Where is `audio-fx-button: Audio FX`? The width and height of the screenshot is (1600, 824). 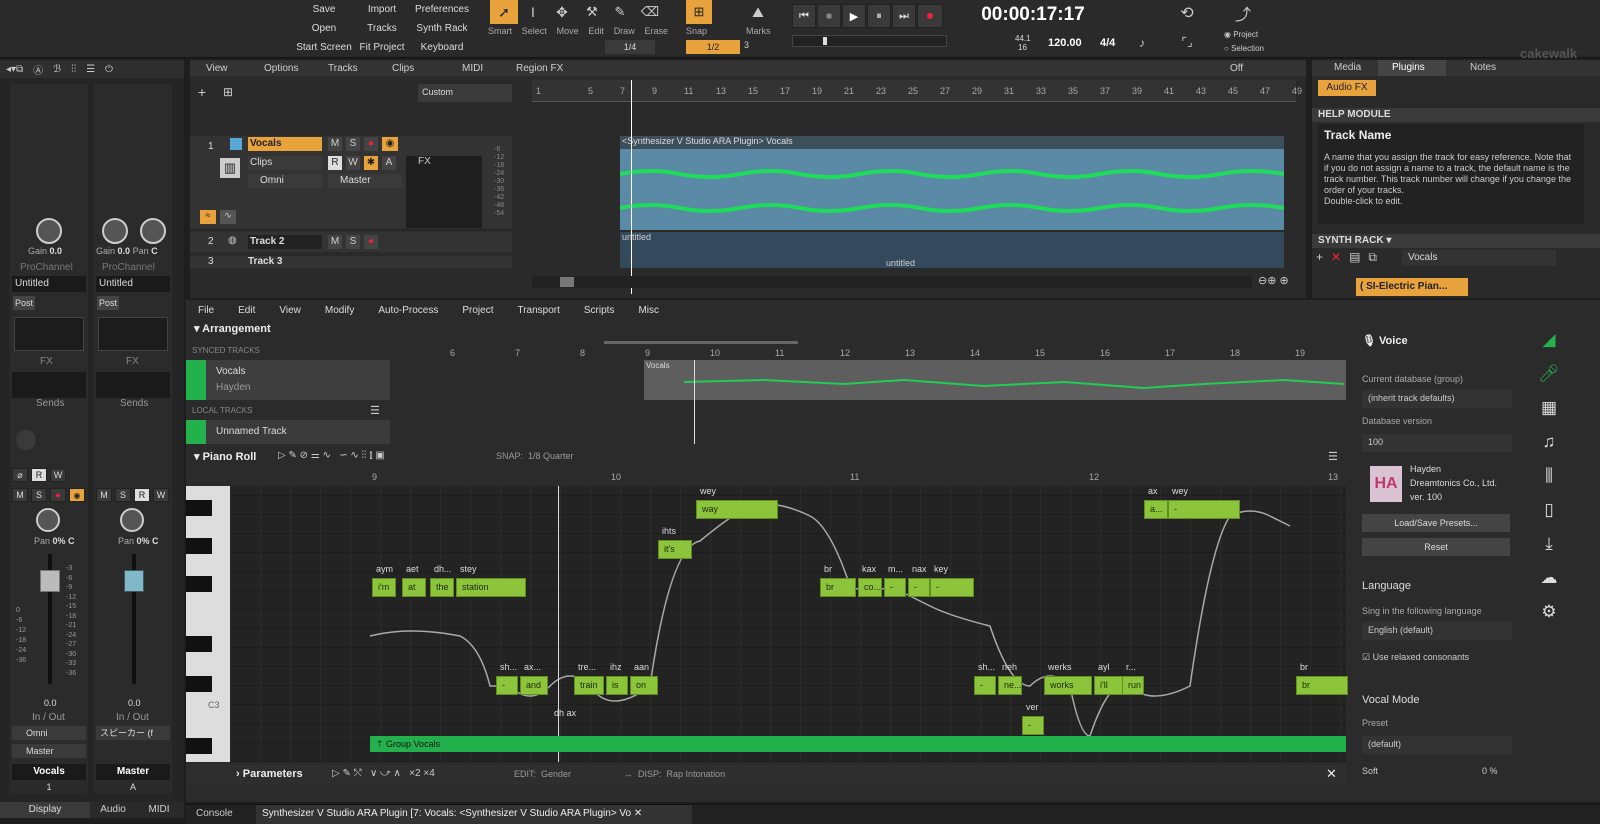
audio-fx-button: Audio FX is located at coordinates (1347, 88).